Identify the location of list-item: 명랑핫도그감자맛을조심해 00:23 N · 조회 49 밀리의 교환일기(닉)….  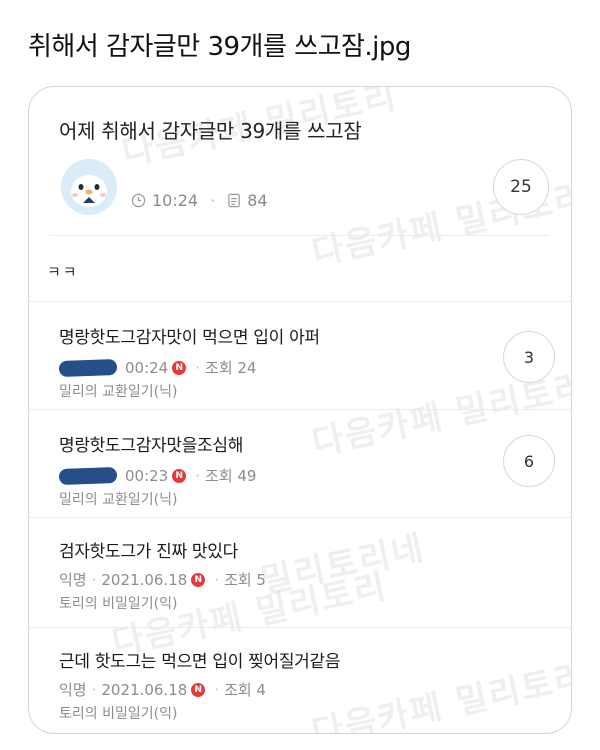
(300, 463).